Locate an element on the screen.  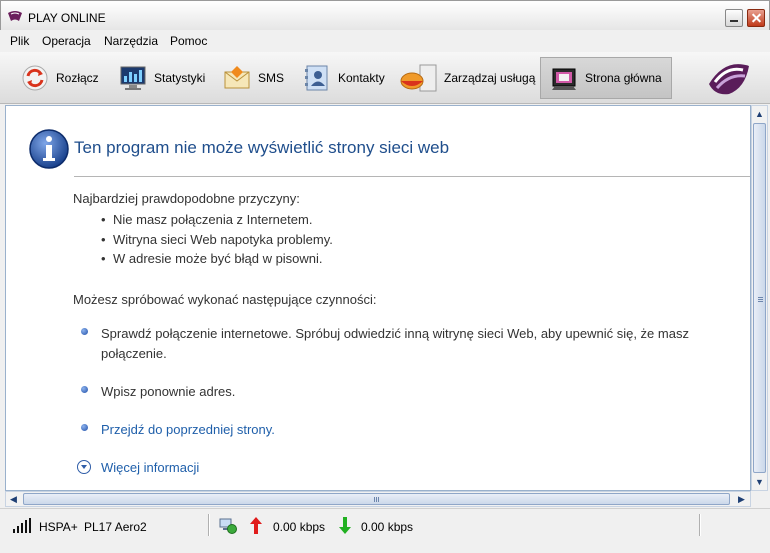
horizontal-scrollbar: ◀ ▶ is located at coordinates (378, 499).